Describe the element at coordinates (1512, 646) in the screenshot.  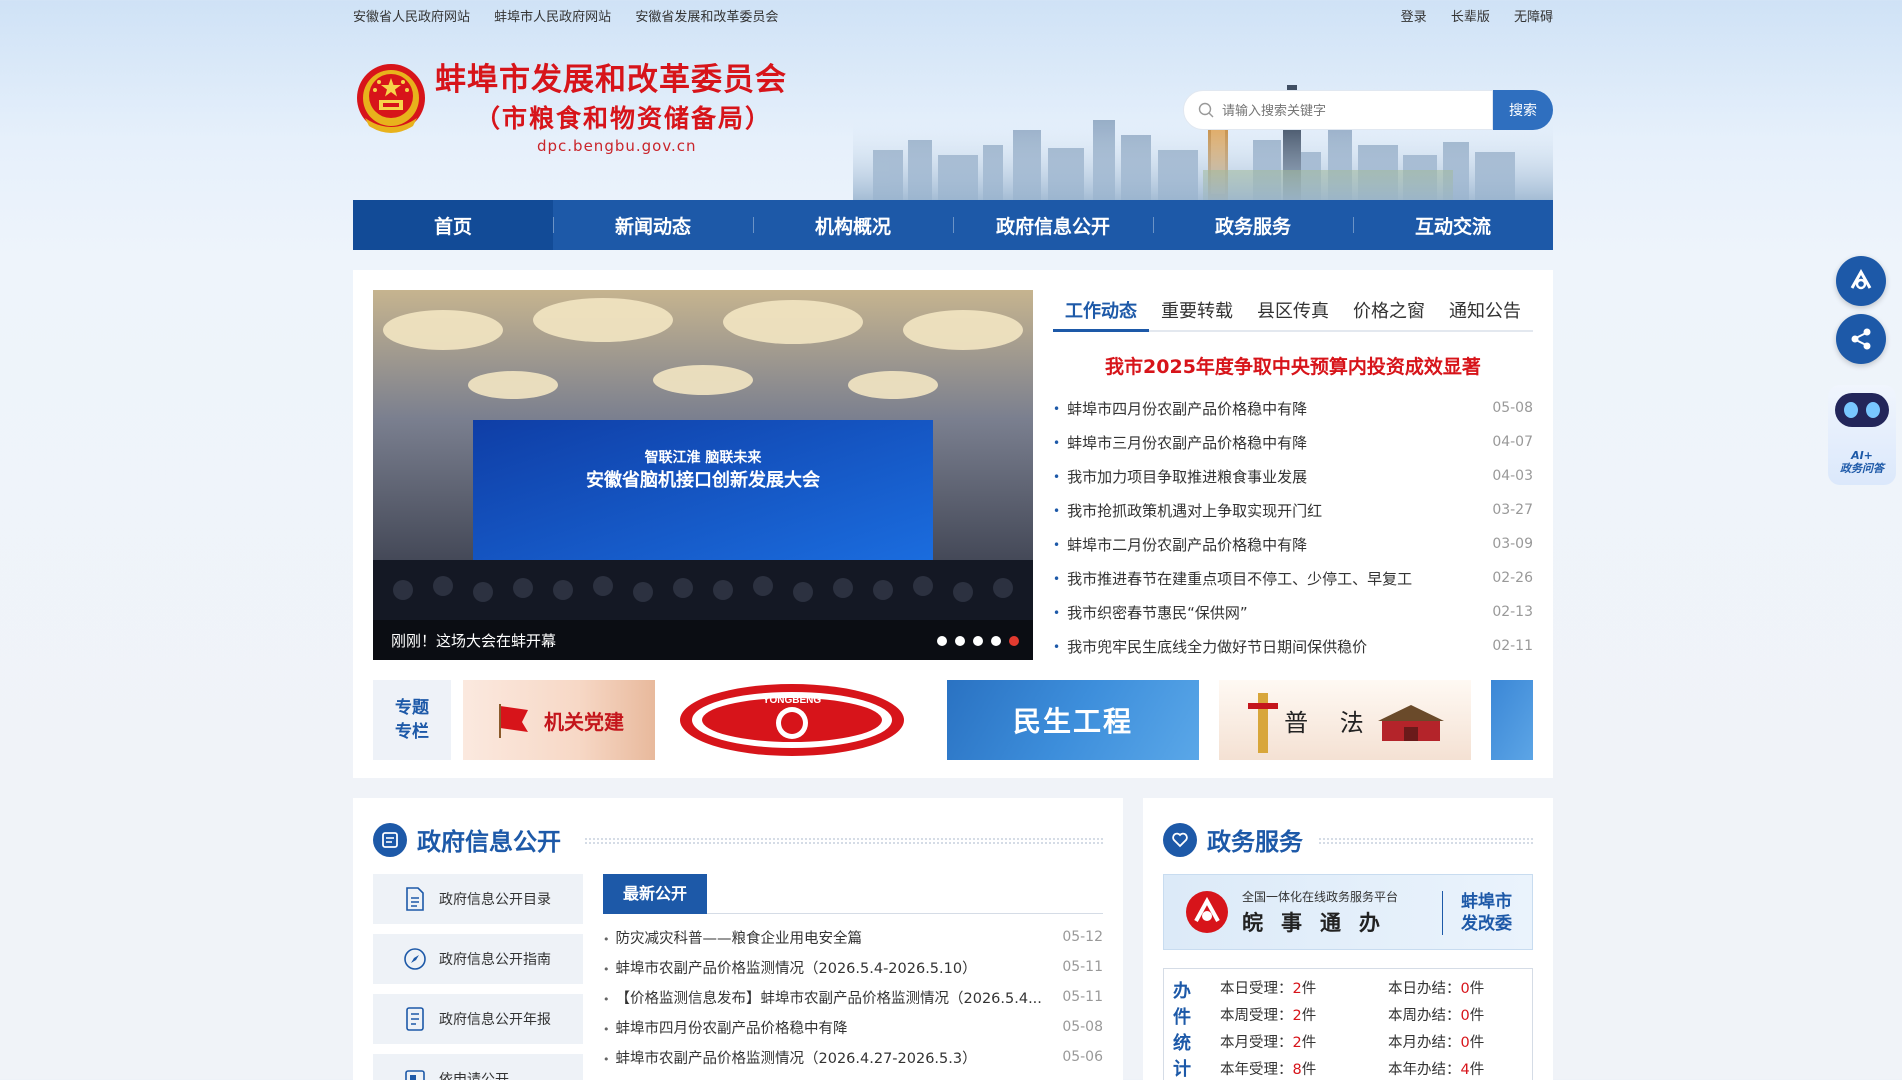
I see `news-date: 02-11` at that location.